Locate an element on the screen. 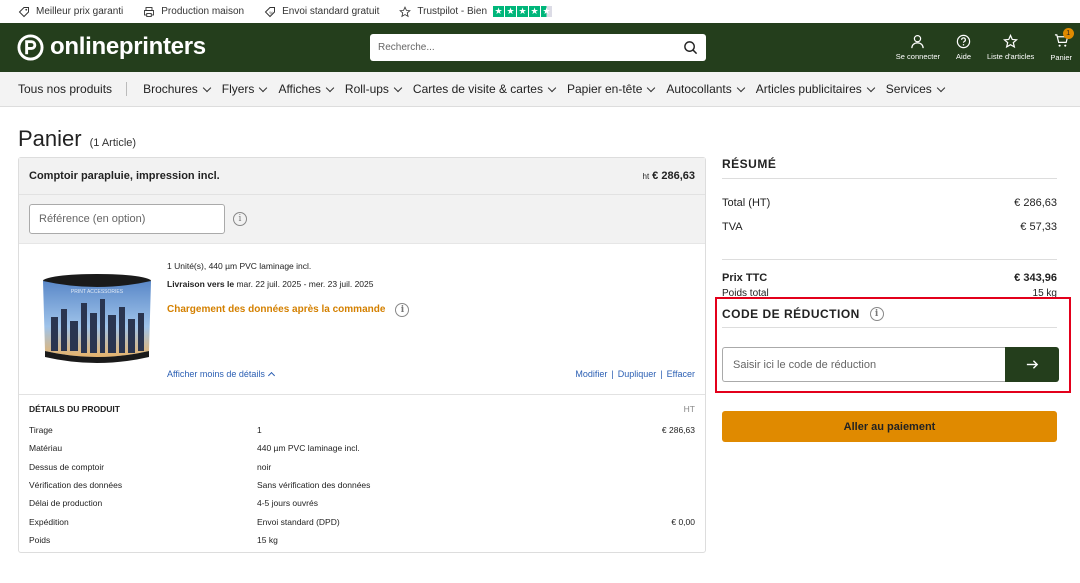 The width and height of the screenshot is (1080, 583). detail-key: Tirage is located at coordinates (41, 430).